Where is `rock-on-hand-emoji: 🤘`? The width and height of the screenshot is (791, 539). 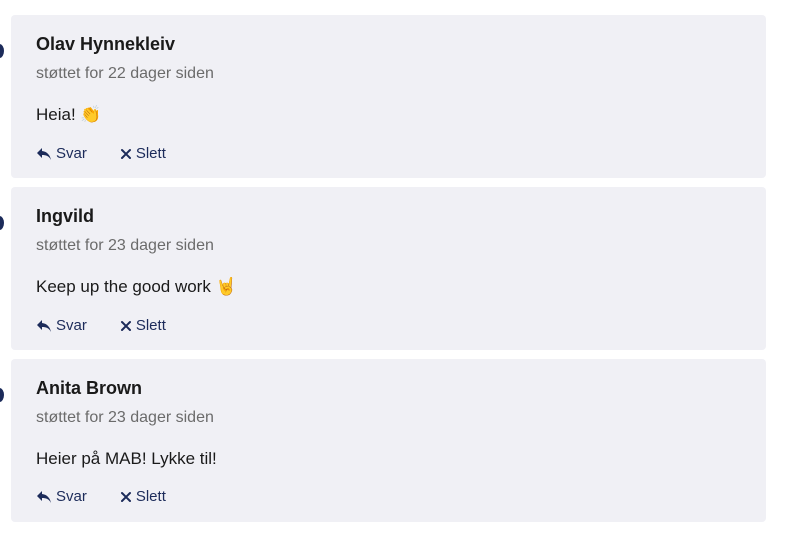 rock-on-hand-emoji: 🤘 is located at coordinates (226, 287).